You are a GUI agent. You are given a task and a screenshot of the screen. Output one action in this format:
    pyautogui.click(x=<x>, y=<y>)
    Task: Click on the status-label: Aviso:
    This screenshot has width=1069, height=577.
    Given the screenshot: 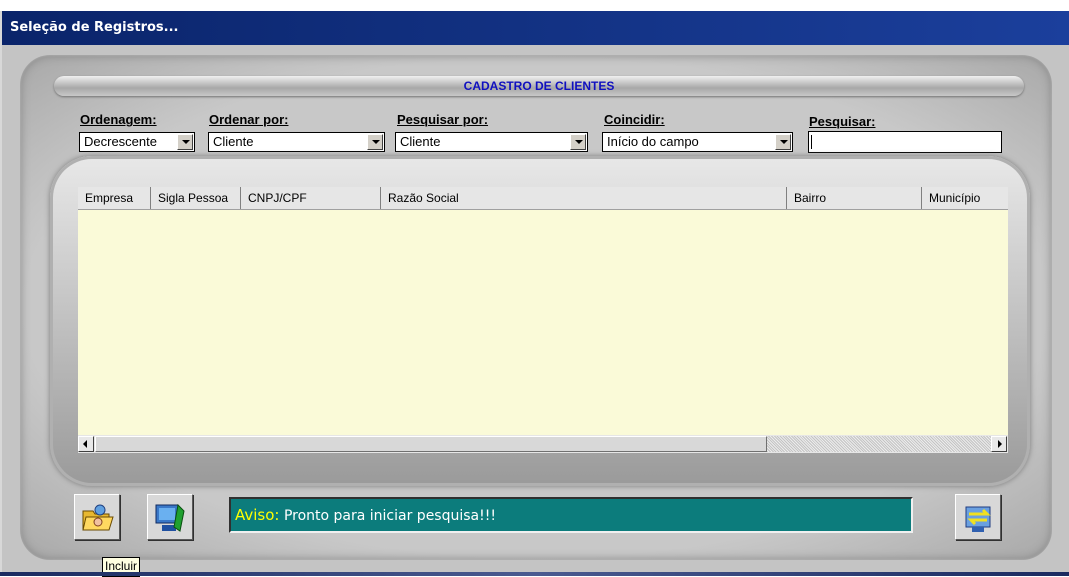 What is the action you would take?
    pyautogui.click(x=257, y=515)
    